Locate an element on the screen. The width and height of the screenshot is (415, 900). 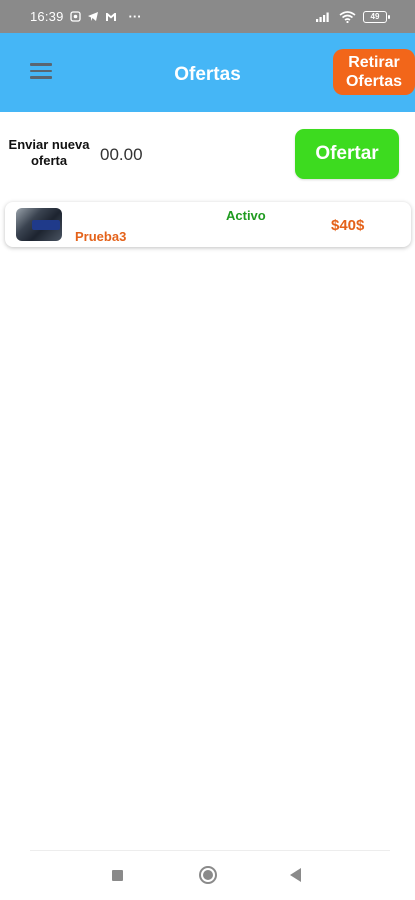
home-icon is located at coordinates (208, 875).